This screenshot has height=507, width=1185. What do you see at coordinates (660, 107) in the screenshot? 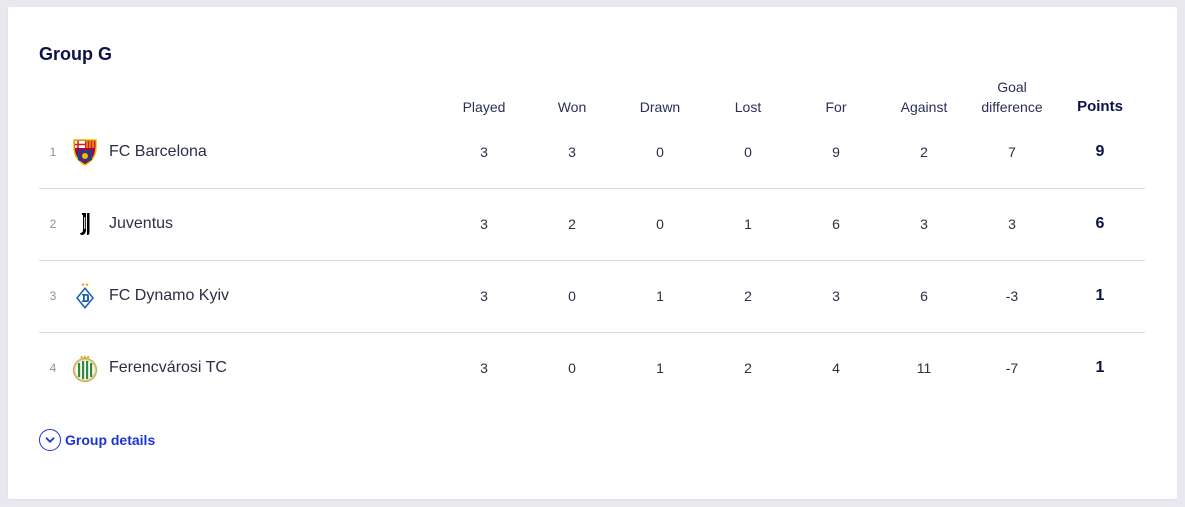
I see `column-header-drawn: Drawn` at bounding box center [660, 107].